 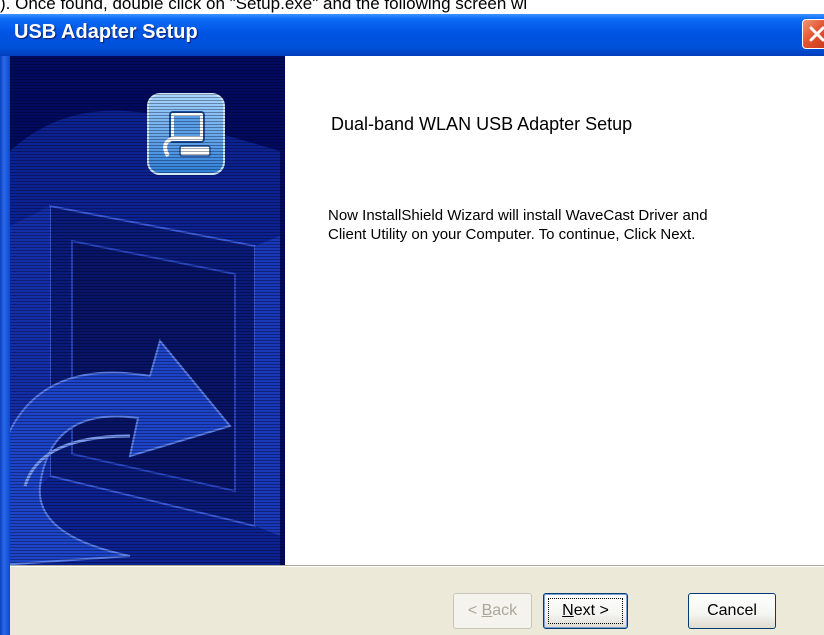 What do you see at coordinates (732, 611) in the screenshot?
I see `cancel-button: Cancel` at bounding box center [732, 611].